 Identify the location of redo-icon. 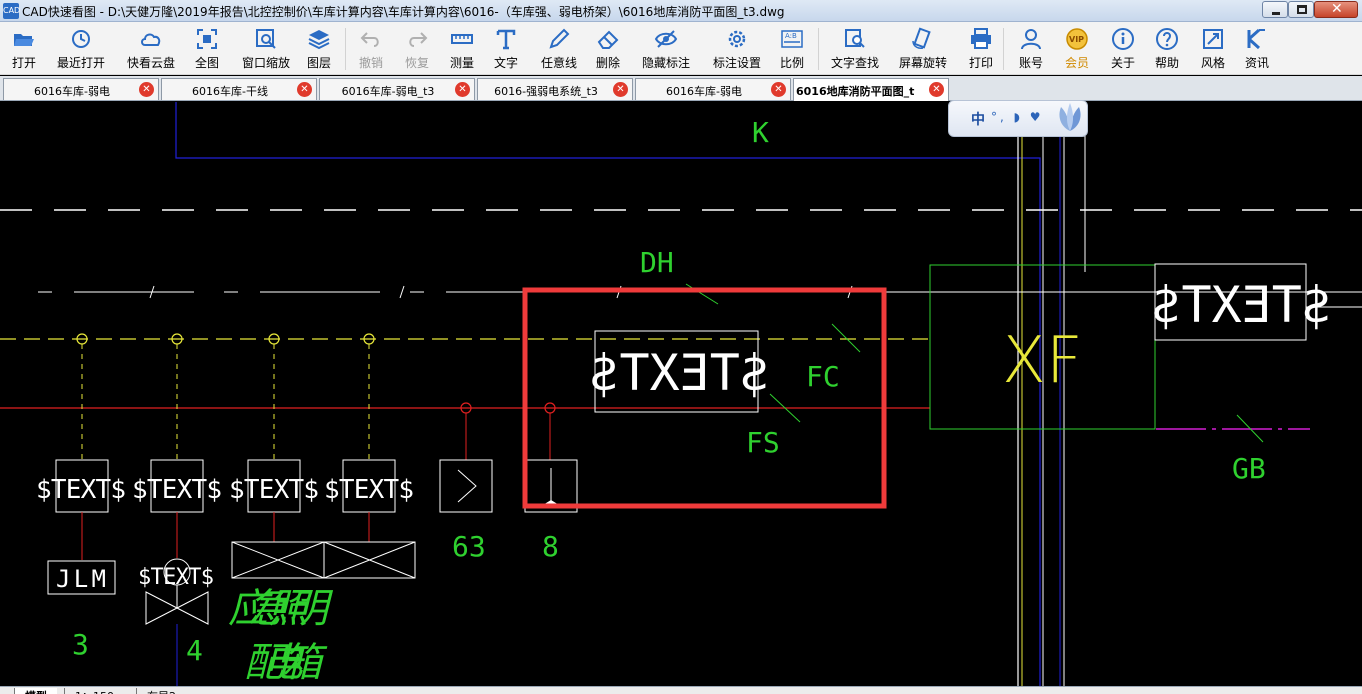
(418, 39).